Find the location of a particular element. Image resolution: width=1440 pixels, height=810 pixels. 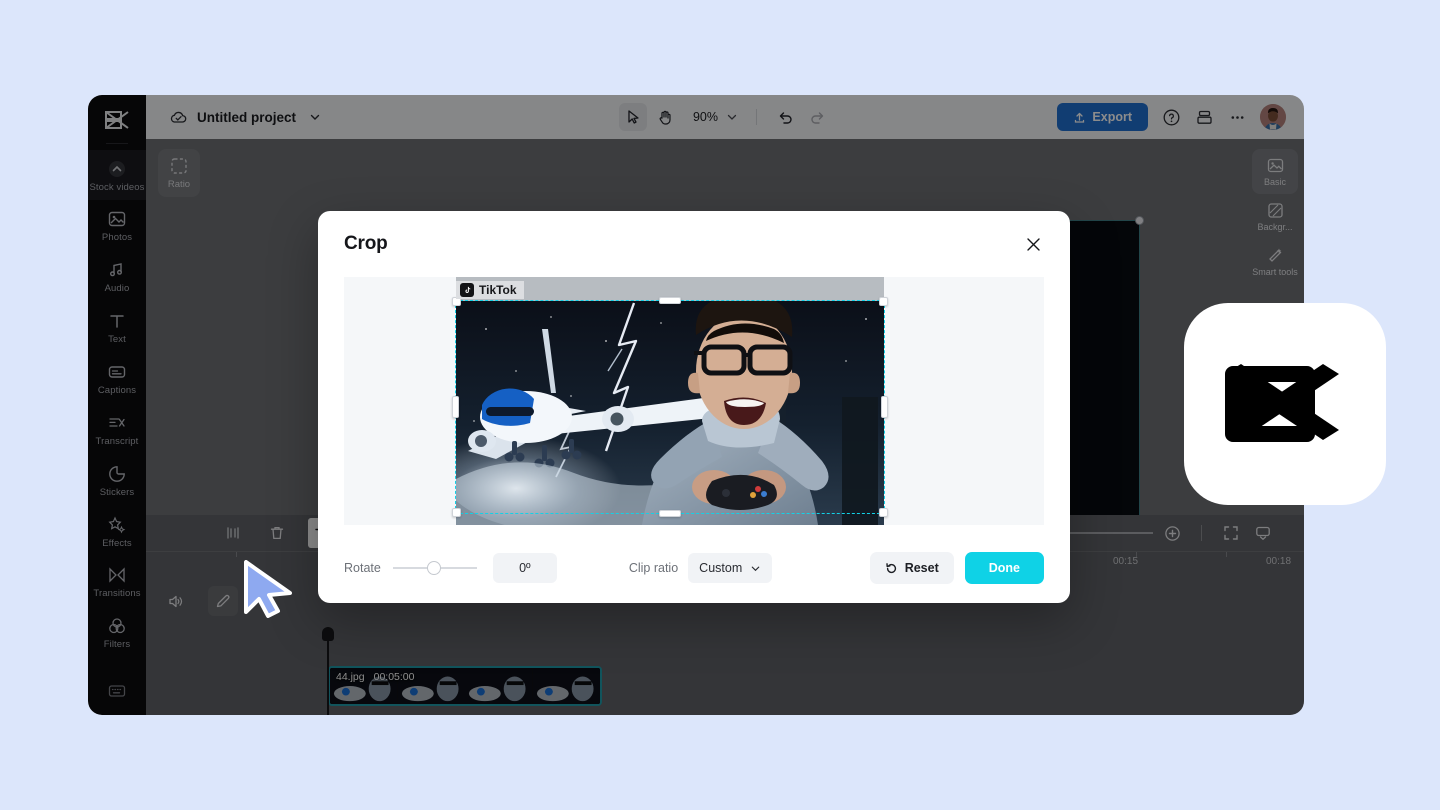

sidebar-item-label: Transcript is located at coordinates (117, 441).